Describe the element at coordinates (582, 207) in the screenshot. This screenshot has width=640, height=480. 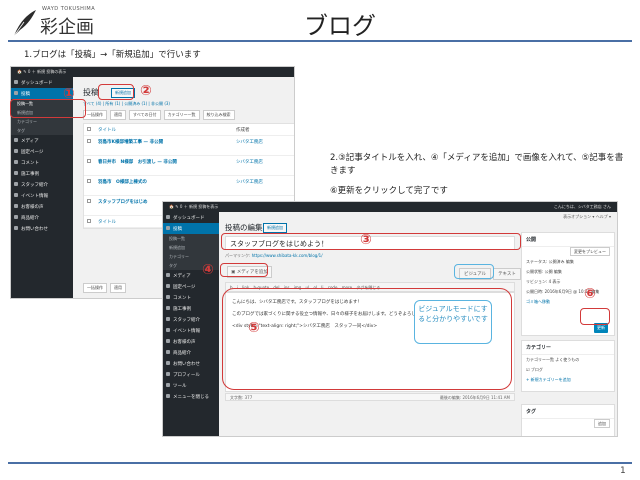
I see `admin-greeting: こんにちは、シバタ工務店 さん` at that location.